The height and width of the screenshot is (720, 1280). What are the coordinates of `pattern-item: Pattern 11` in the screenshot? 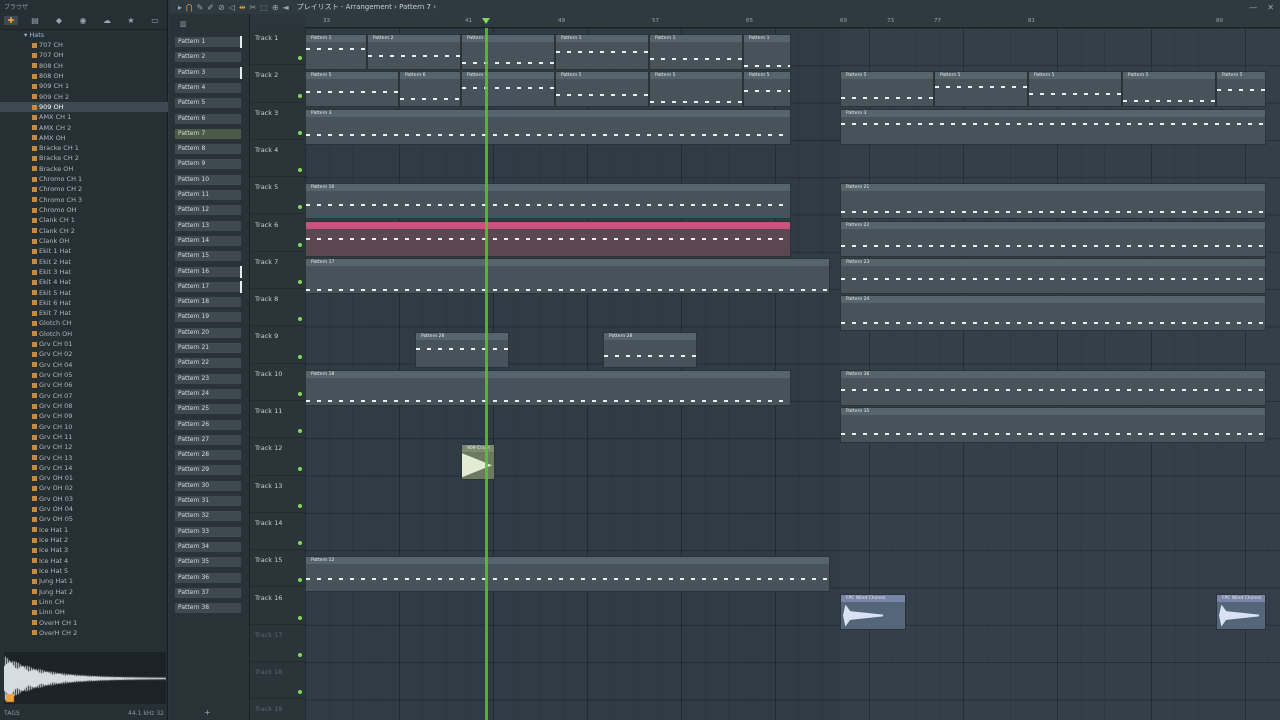 It's located at (208, 195).